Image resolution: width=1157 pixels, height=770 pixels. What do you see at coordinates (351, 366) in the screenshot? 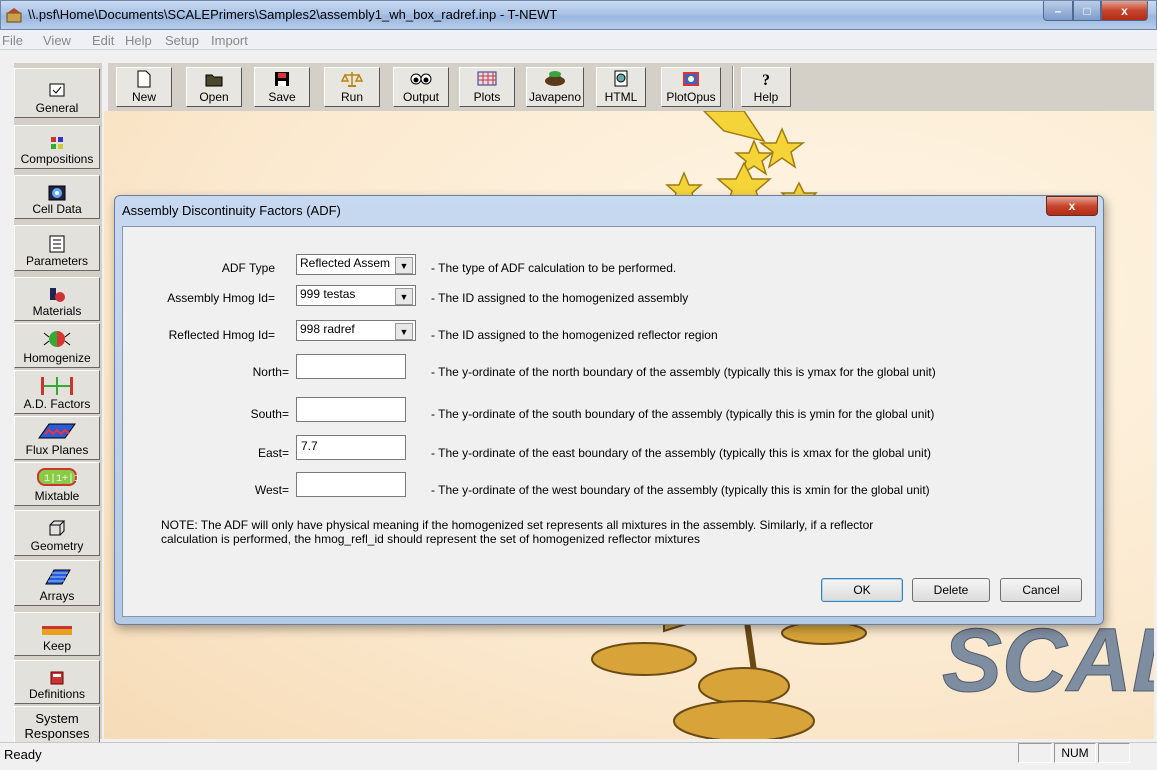
I see `north-input` at bounding box center [351, 366].